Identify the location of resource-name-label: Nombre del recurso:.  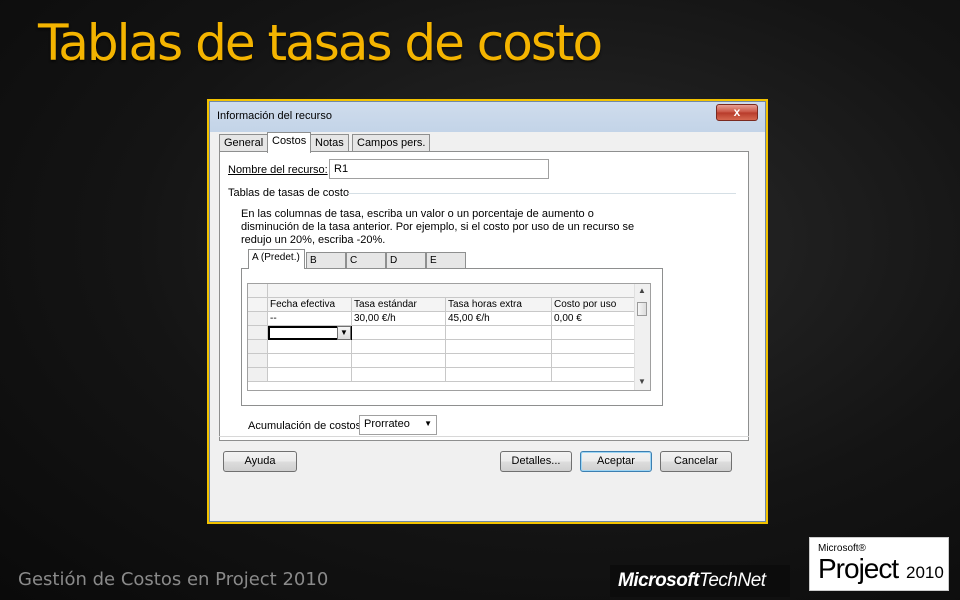
(278, 170).